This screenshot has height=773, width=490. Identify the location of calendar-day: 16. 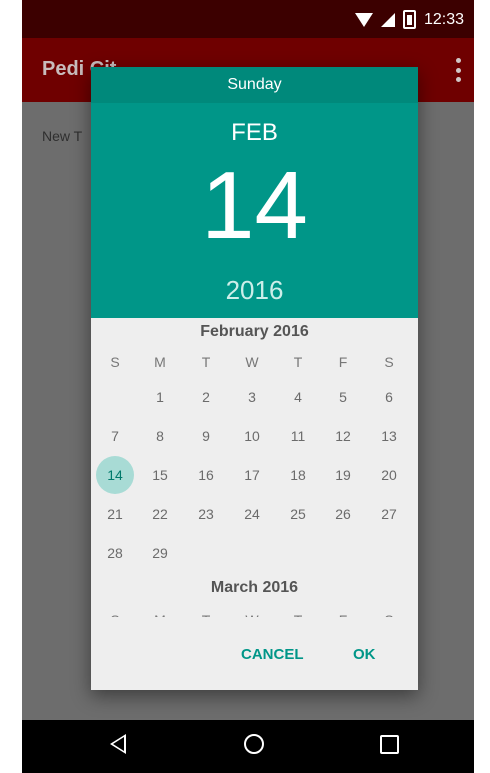
(206, 475).